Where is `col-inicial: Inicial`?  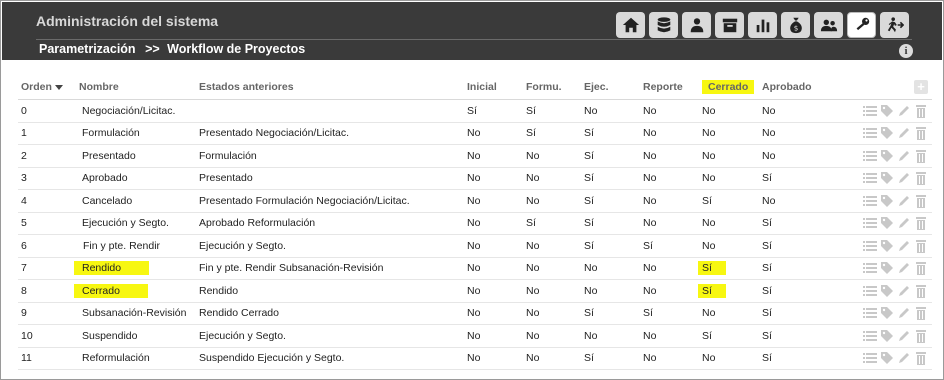
col-inicial: Inicial is located at coordinates (496, 87).